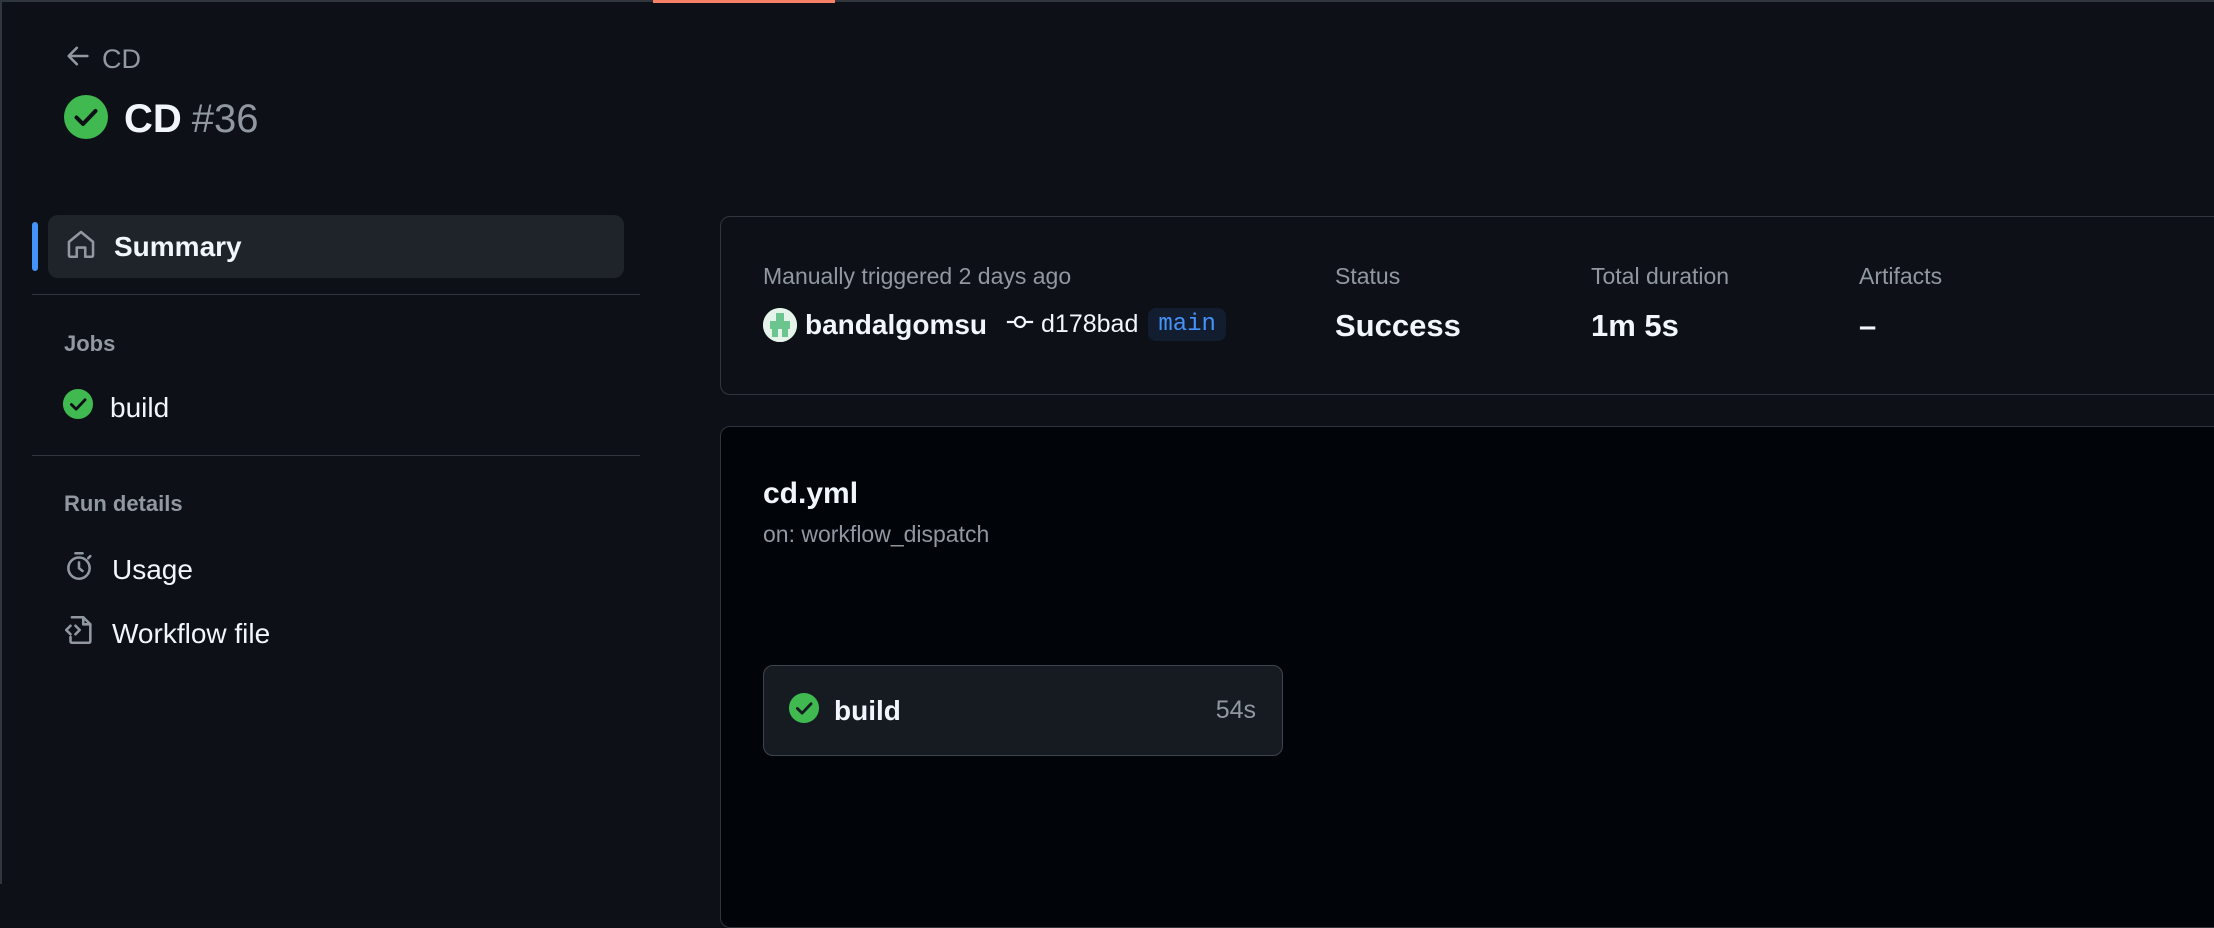 The width and height of the screenshot is (2214, 928). What do you see at coordinates (876, 534) in the screenshot?
I see `workflow-trigger: on: workflow_dispatch` at bounding box center [876, 534].